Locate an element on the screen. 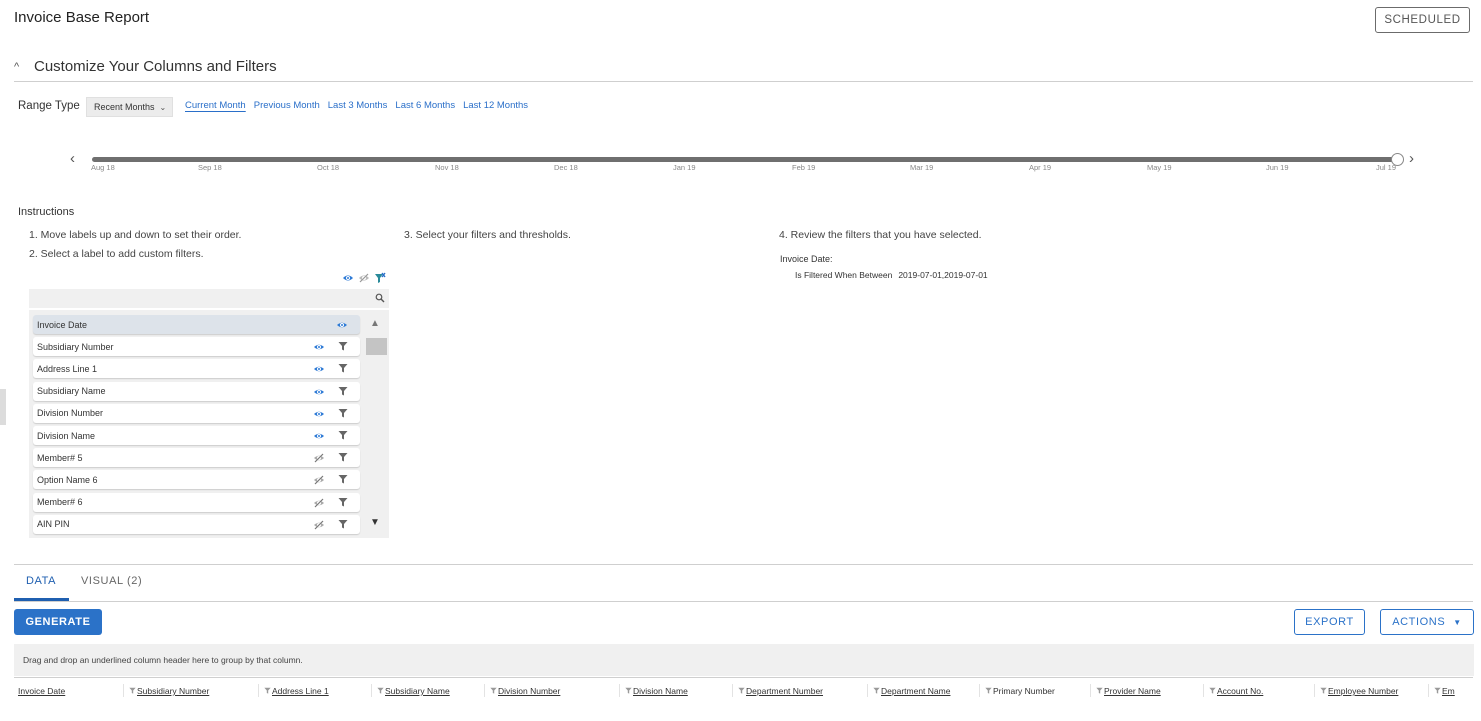  range-type-select: Recent Months ⌄ is located at coordinates (129, 107).